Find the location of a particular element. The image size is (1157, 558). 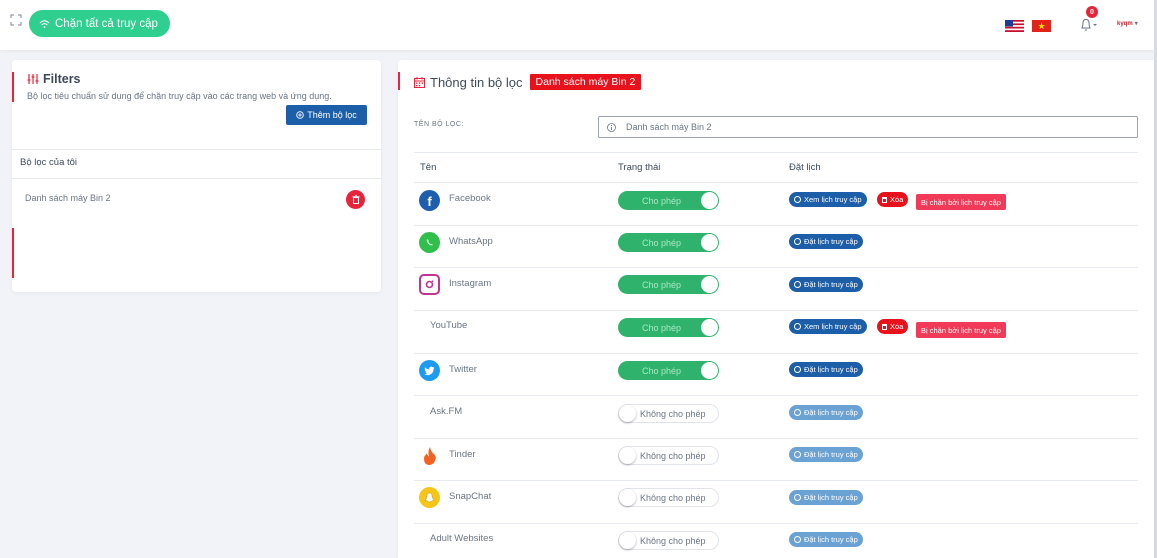

filter-name-field: Danh sách máy Bin 2 is located at coordinates (868, 127).